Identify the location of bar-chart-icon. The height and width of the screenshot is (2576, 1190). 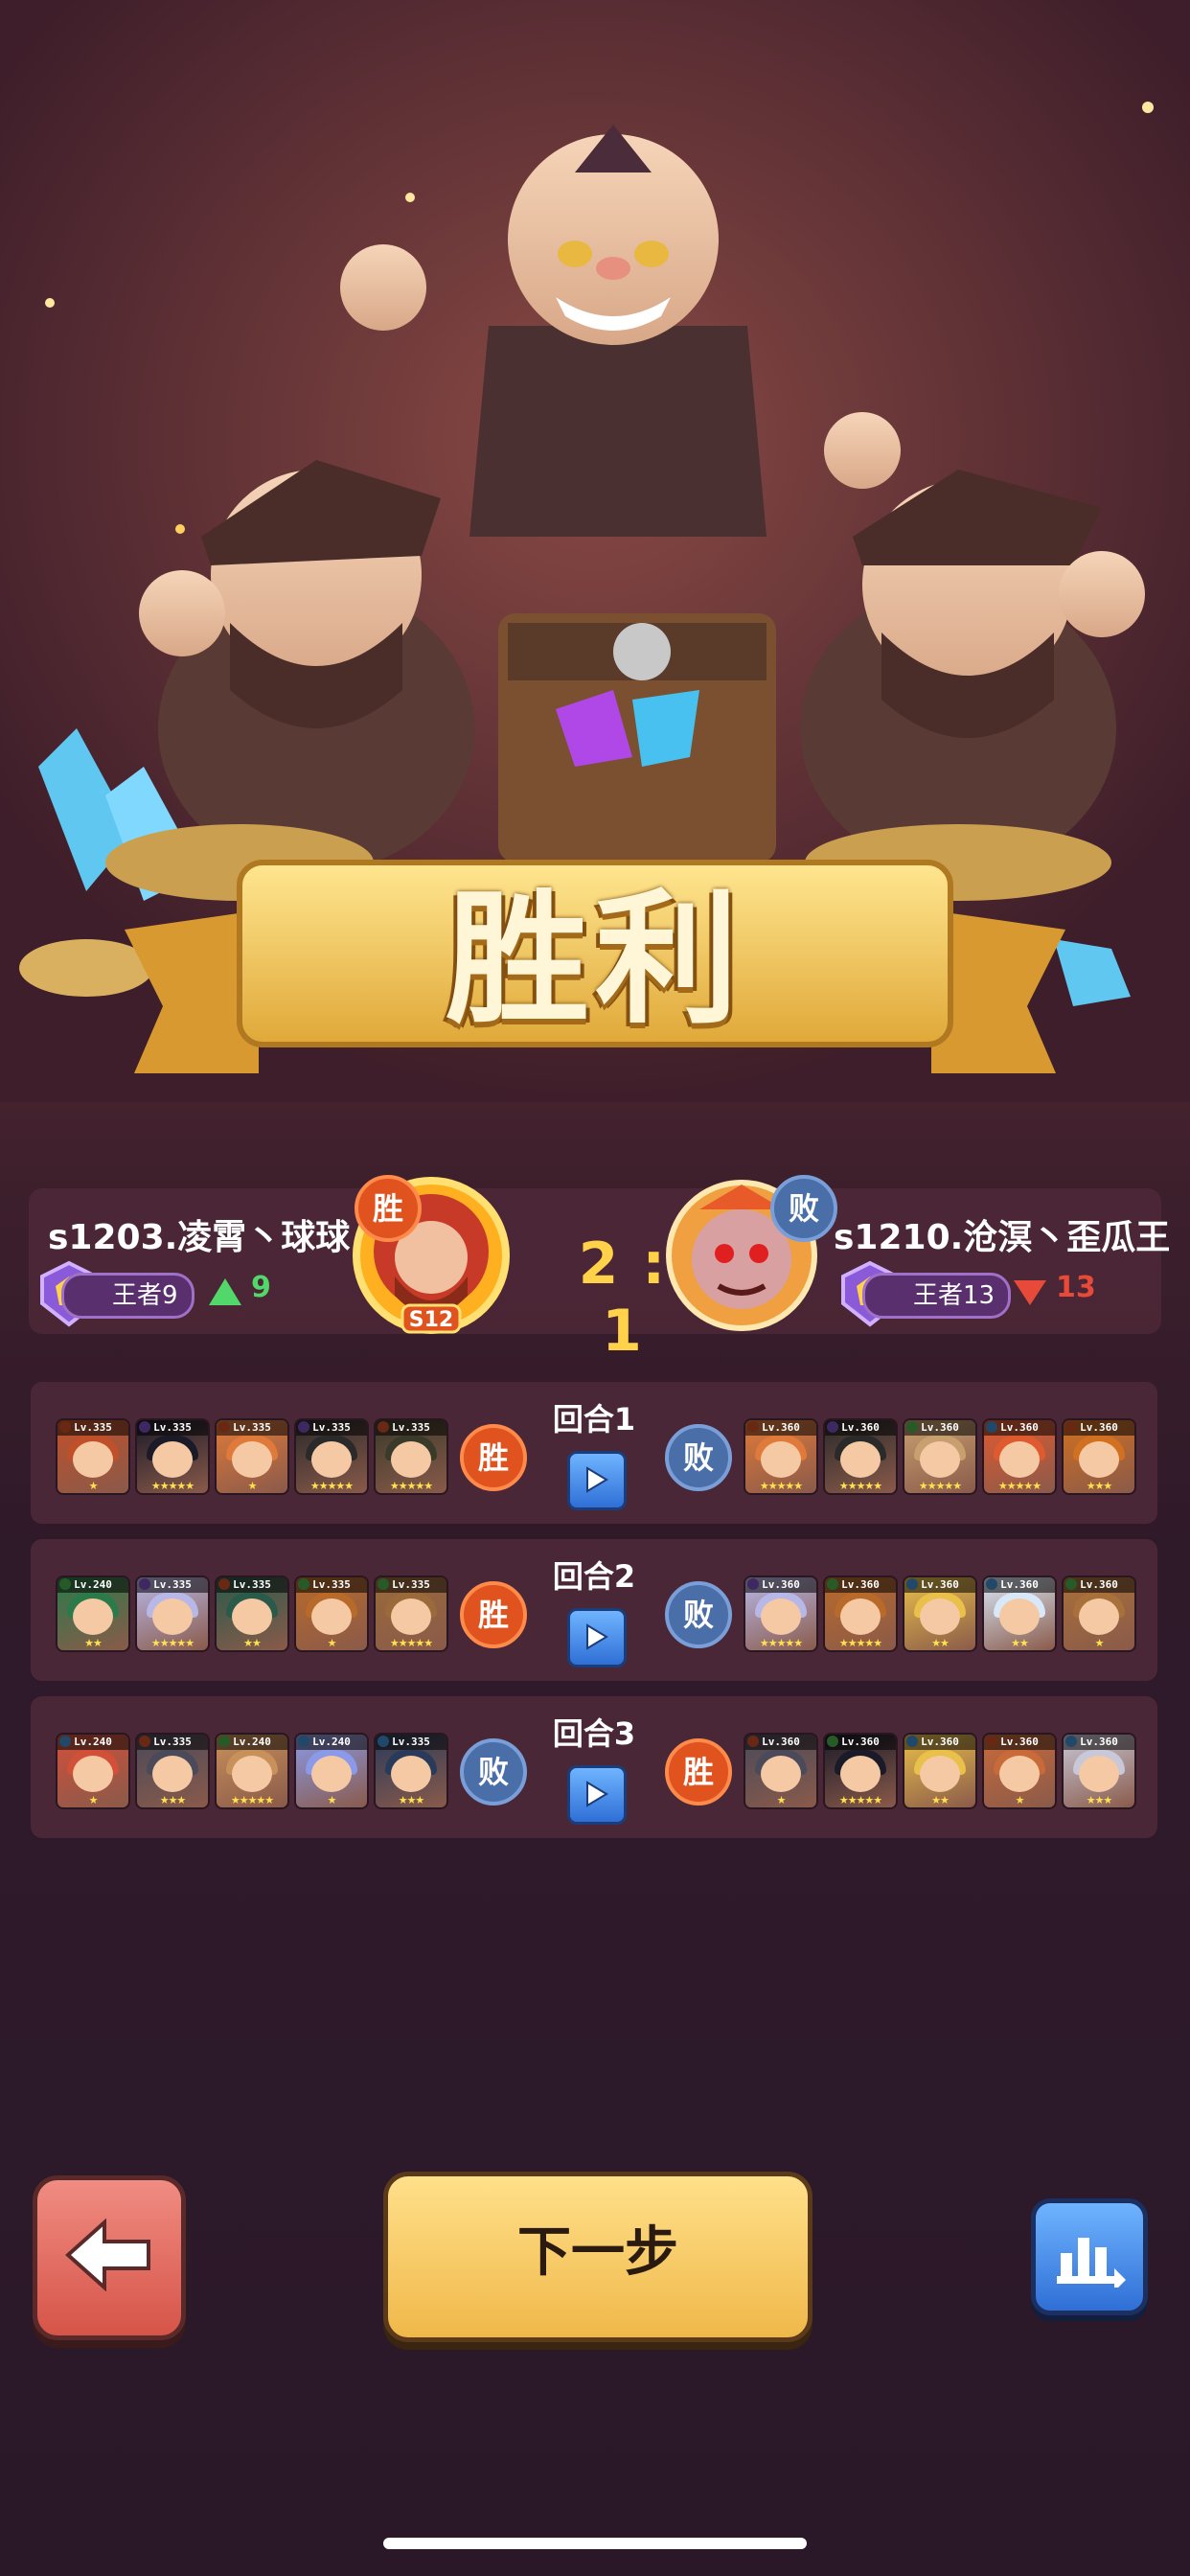
(1092, 2263).